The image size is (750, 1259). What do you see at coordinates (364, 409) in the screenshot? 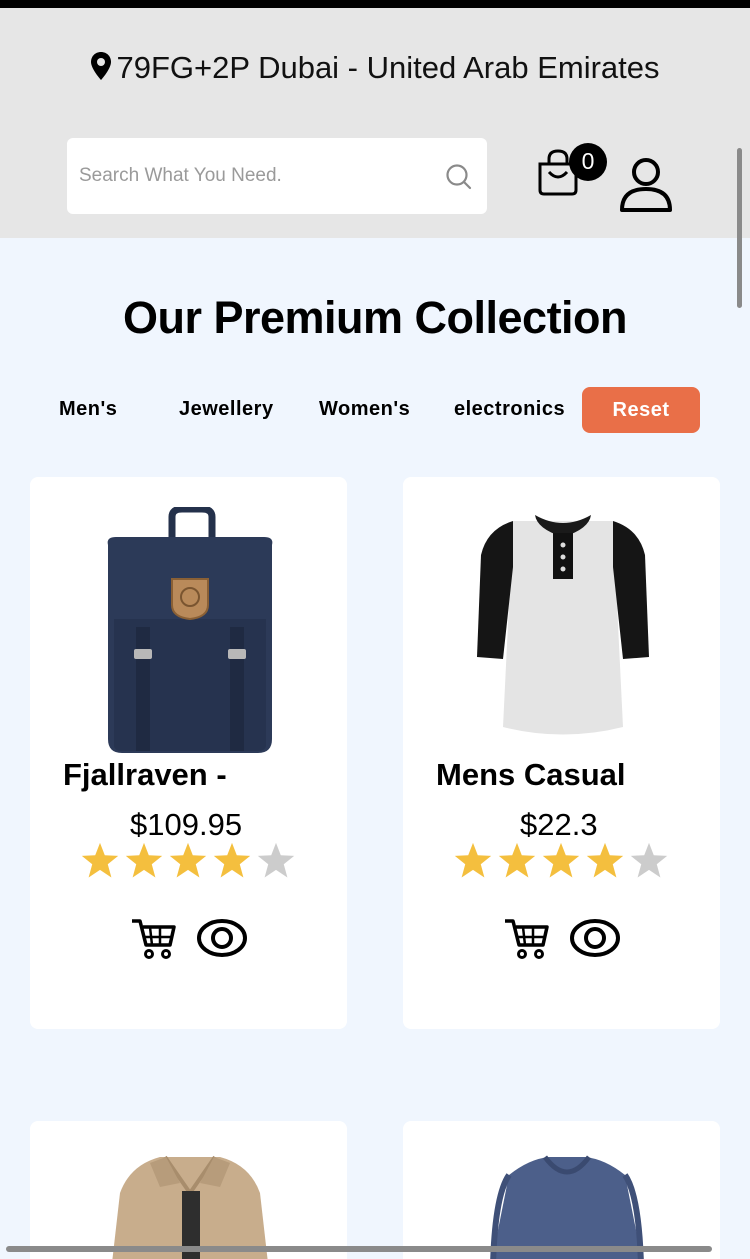
I see `filter-womens: Women's` at bounding box center [364, 409].